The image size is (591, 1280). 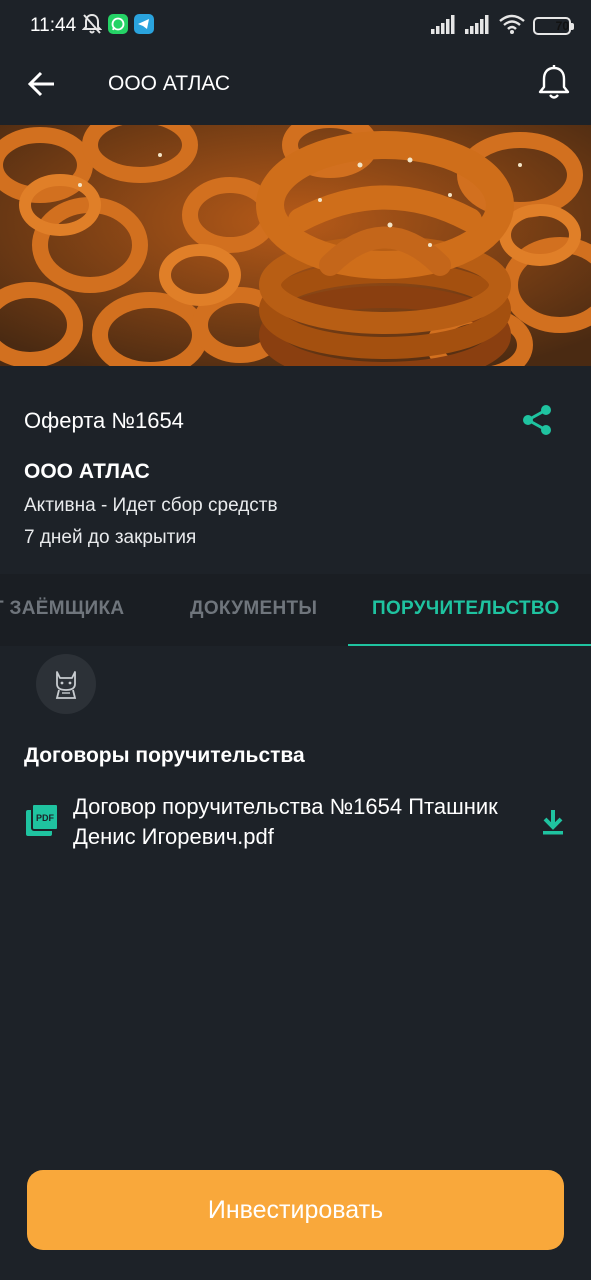 I want to click on download-icon, so click(x=553, y=822).